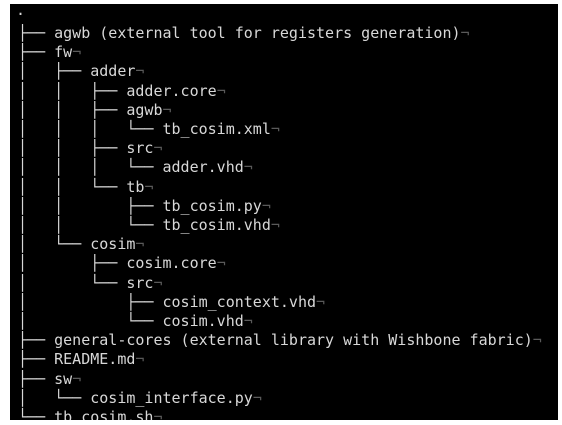 Image resolution: width=562 pixels, height=425 pixels. Describe the element at coordinates (171, 263) in the screenshot. I see `file-name: cosim.core` at that location.